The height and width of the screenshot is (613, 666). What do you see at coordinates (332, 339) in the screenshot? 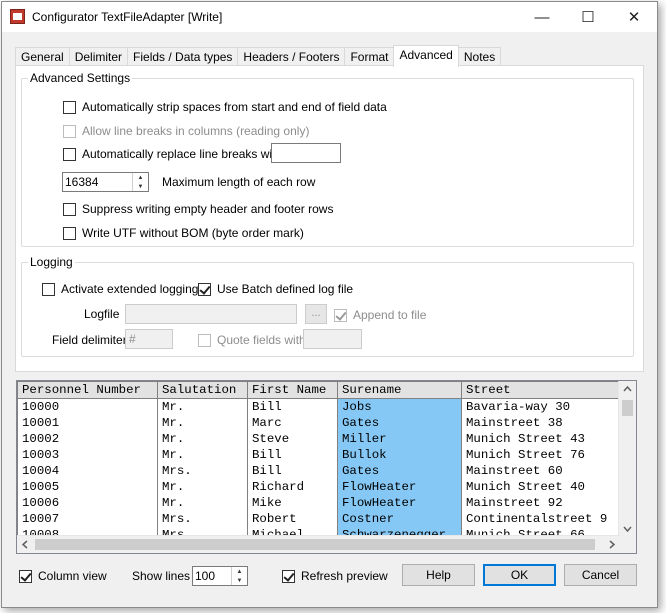
I see `quote-fields-input` at bounding box center [332, 339].